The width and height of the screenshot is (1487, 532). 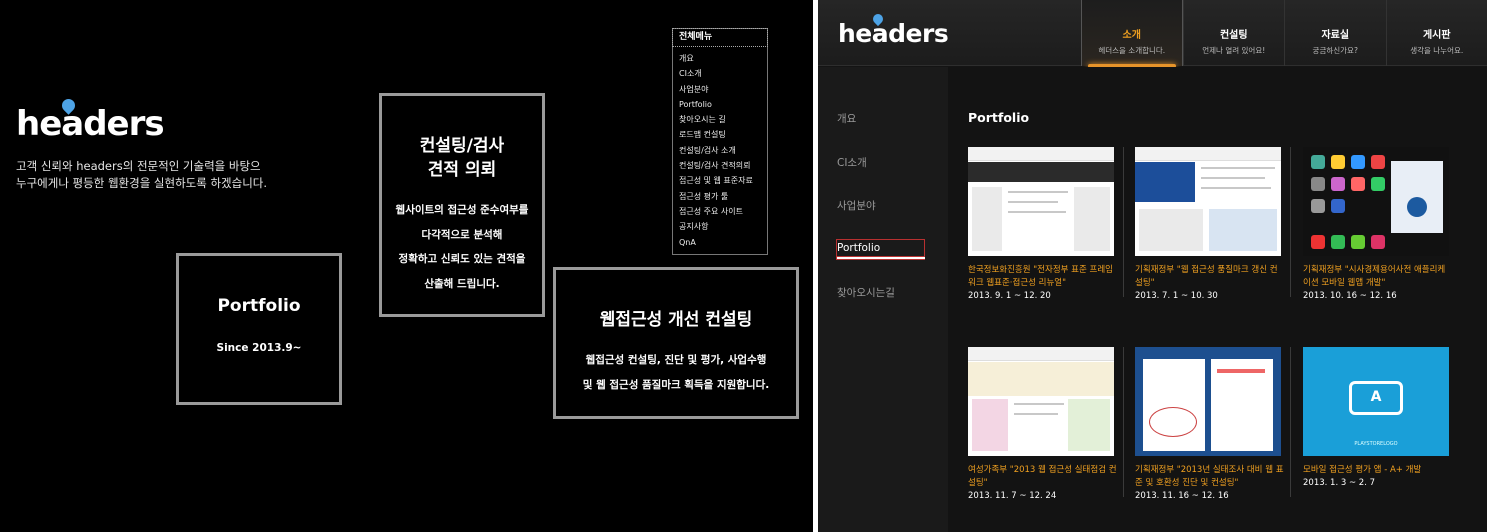 What do you see at coordinates (1233, 33) in the screenshot?
I see `nav-item-consulting: 컨설팅 언제나 열려 있어요!` at bounding box center [1233, 33].